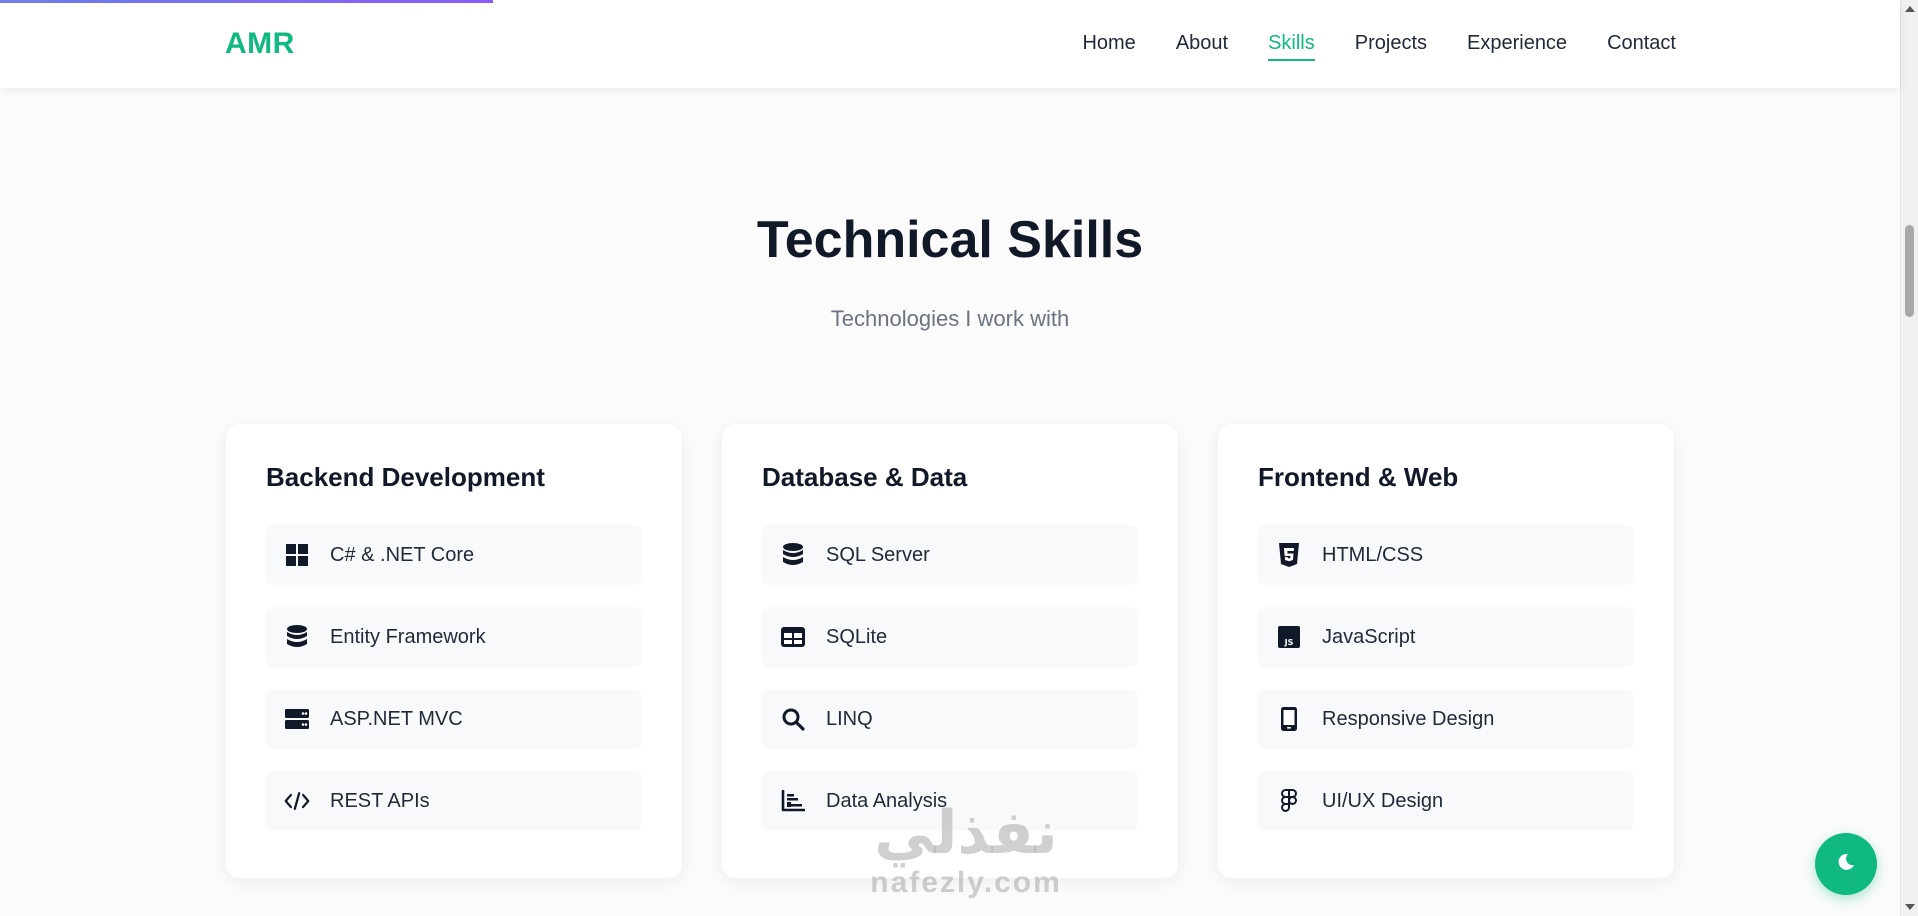 The width and height of the screenshot is (1918, 916). I want to click on skill-item: C# & .NET Core, so click(454, 555).